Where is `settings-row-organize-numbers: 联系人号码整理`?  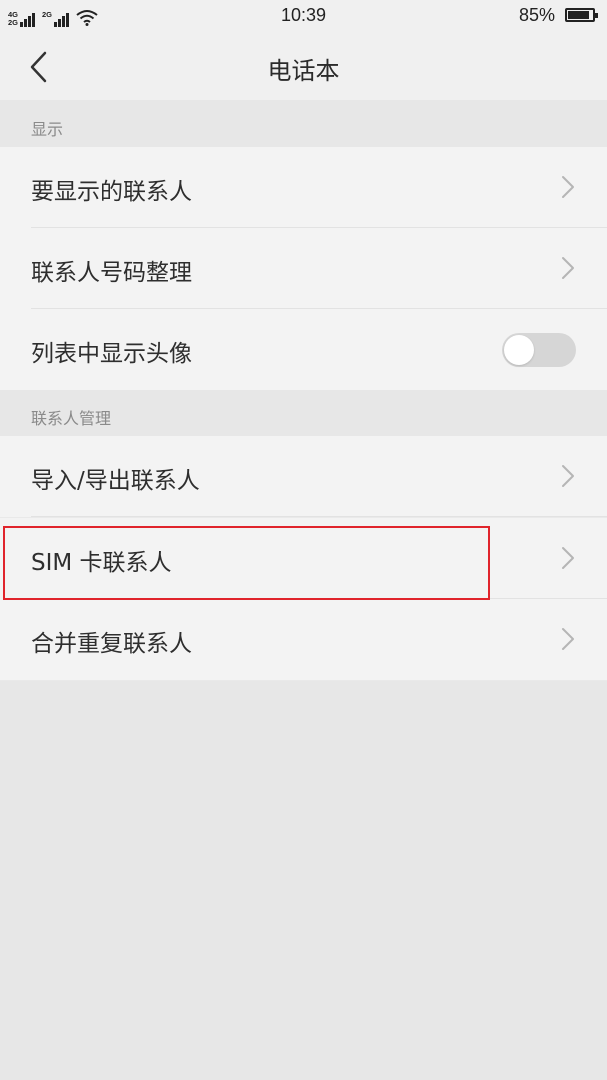
settings-row-organize-numbers: 联系人号码整理 is located at coordinates (303, 268).